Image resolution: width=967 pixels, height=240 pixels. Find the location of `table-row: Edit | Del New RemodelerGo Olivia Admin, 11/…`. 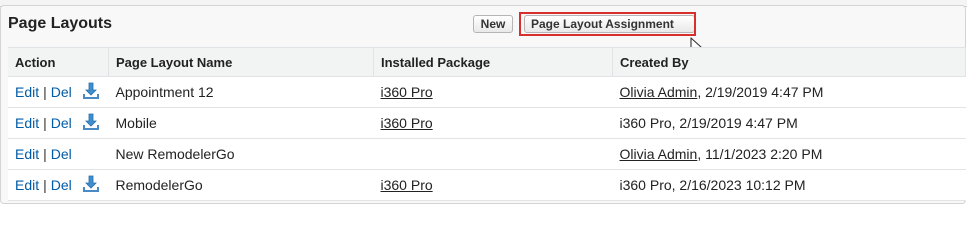

table-row: Edit | Del New RemodelerGo Olivia Admin, 11/… is located at coordinates (487, 154).